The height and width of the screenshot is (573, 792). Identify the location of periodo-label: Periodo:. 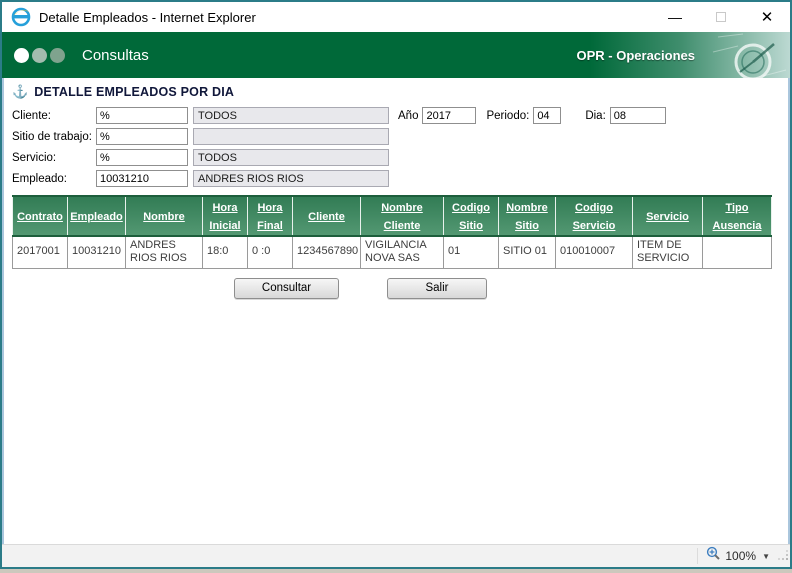
(508, 115).